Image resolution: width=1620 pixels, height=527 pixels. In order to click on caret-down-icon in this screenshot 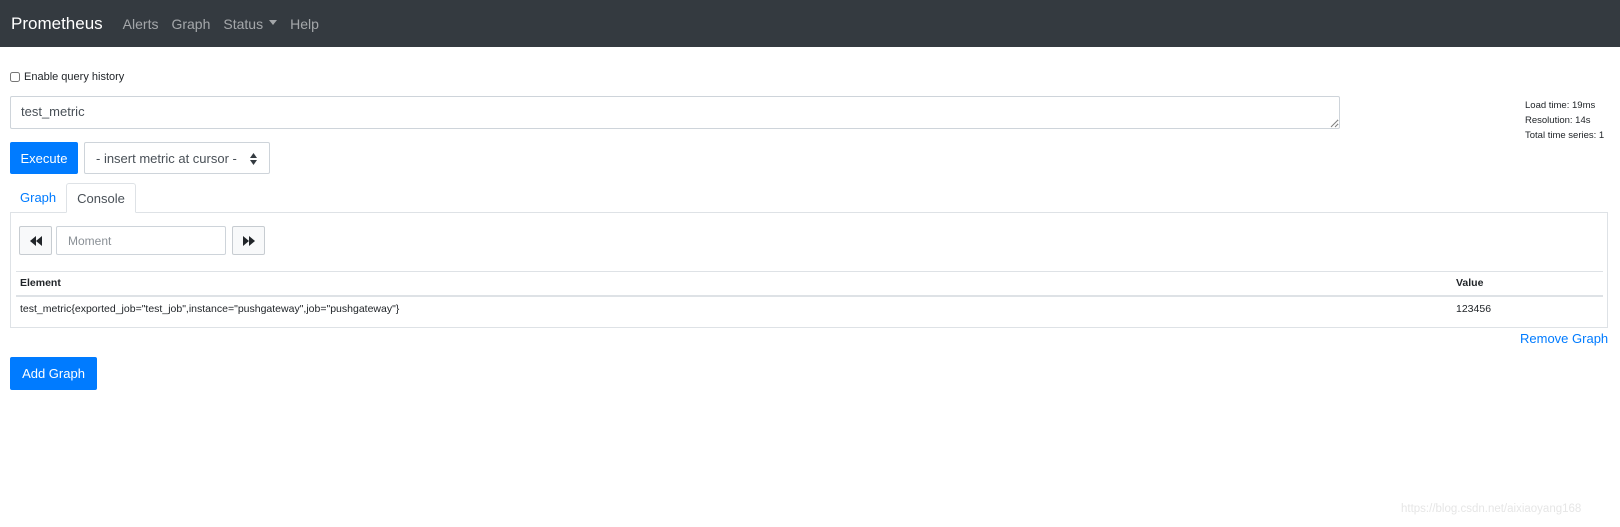, I will do `click(273, 22)`.